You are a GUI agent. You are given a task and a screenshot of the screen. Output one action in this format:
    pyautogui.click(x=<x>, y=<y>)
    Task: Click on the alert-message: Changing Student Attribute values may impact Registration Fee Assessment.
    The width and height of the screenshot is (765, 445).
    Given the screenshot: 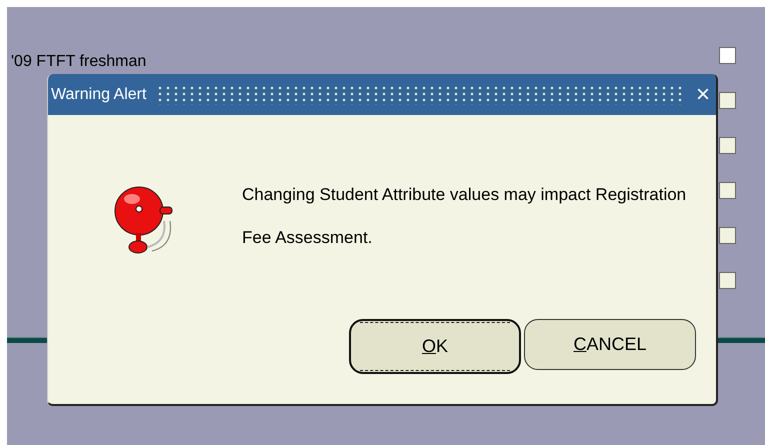 What is the action you would take?
    pyautogui.click(x=464, y=216)
    